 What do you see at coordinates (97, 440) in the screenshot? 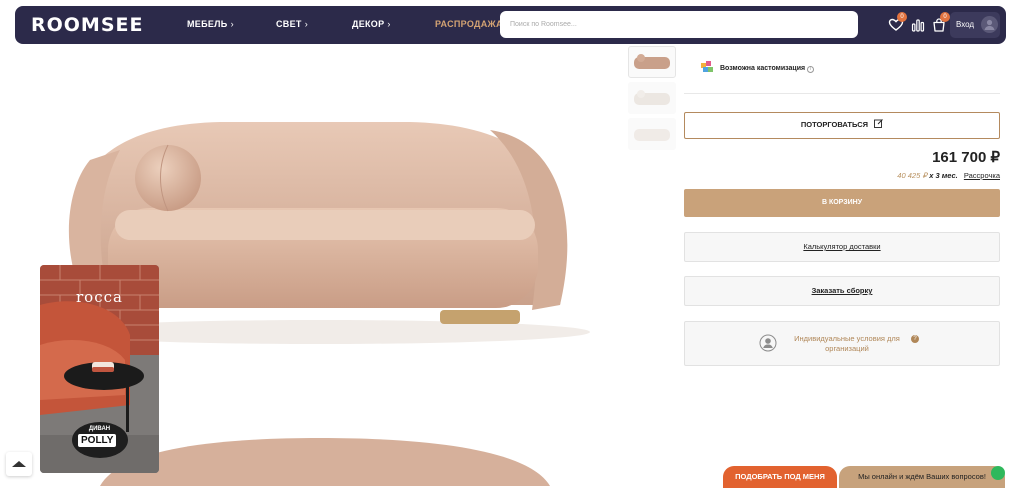
I see `promo-product-name: POLLY` at bounding box center [97, 440].